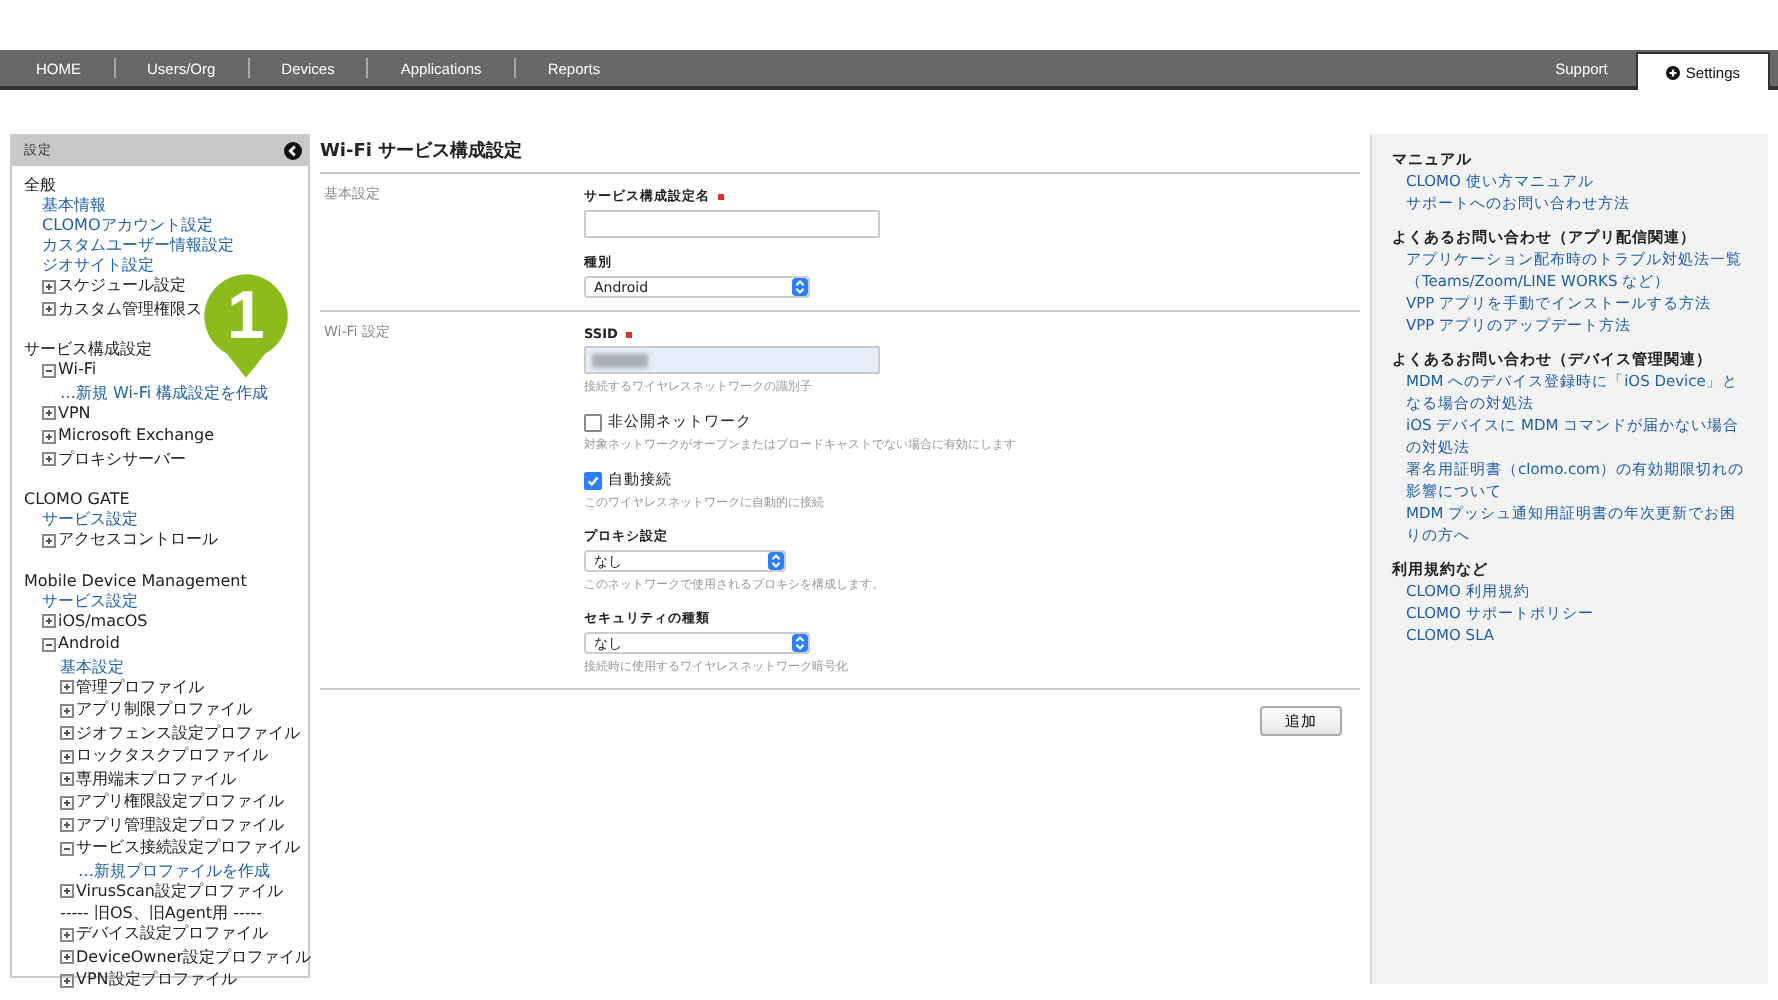 The width and height of the screenshot is (1778, 1000). What do you see at coordinates (148, 779) in the screenshot?
I see `tree-item: 専用端末プロファイル` at bounding box center [148, 779].